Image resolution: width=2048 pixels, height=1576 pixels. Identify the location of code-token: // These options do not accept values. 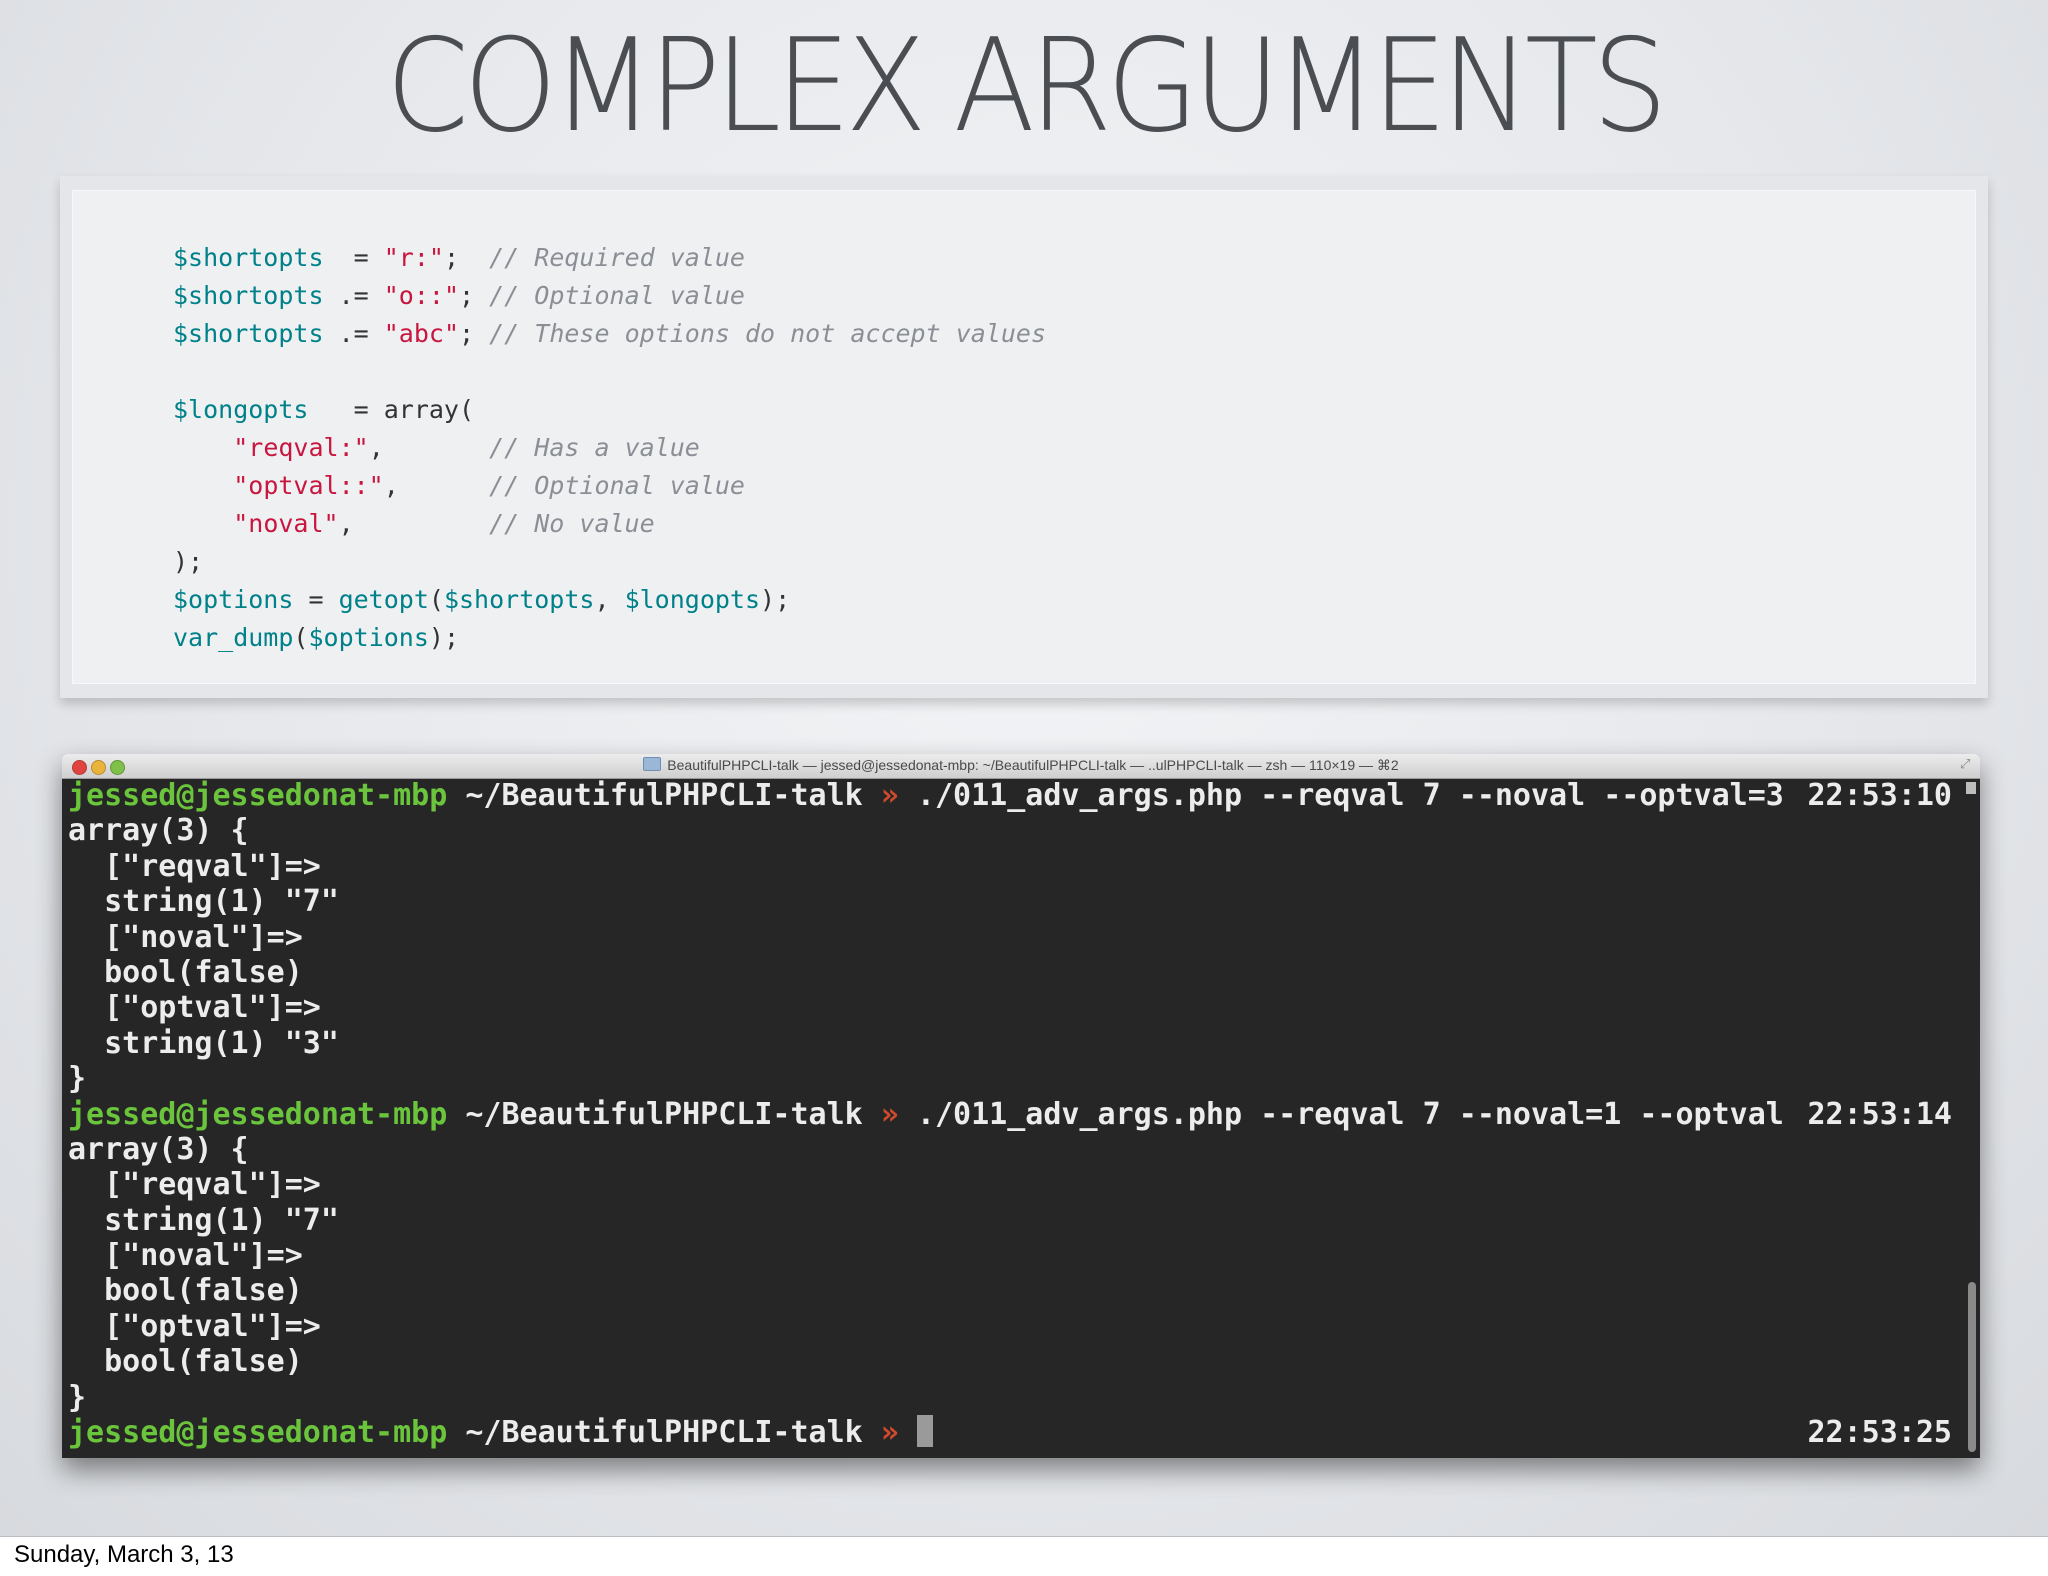
(768, 333).